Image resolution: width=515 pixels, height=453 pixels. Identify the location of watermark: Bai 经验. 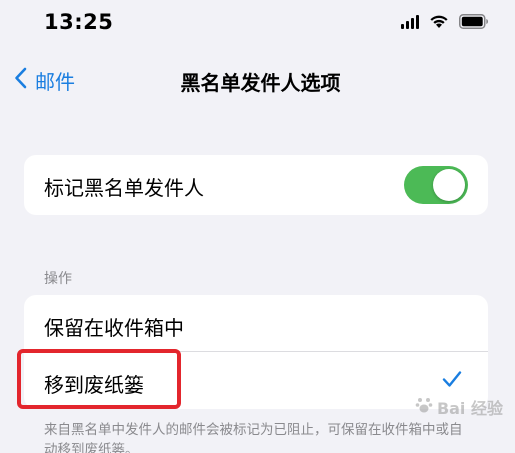
(459, 407).